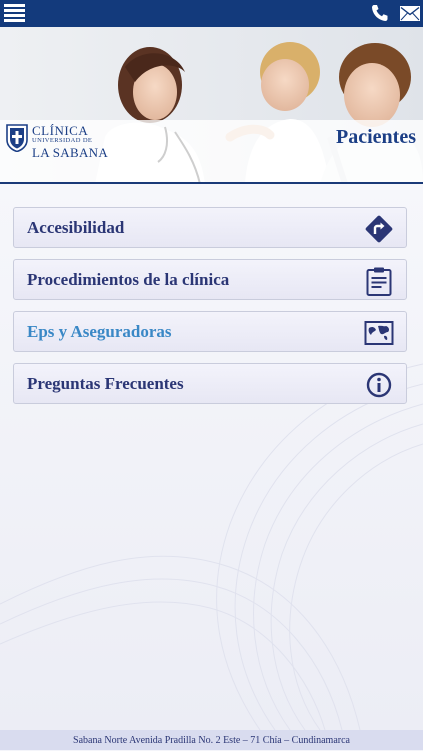  What do you see at coordinates (379, 385) in the screenshot?
I see `info-icon` at bounding box center [379, 385].